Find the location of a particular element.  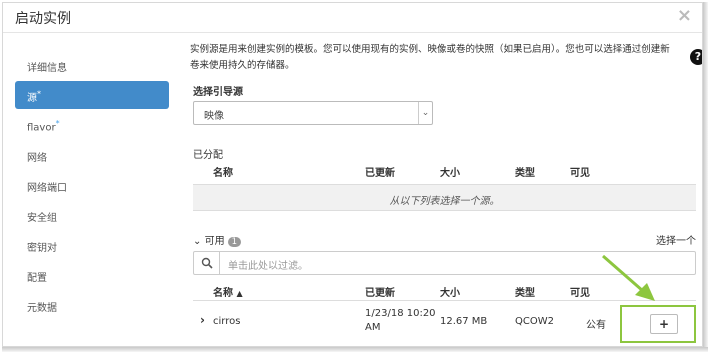

frame-shadow-bottom is located at coordinates (355, 349).